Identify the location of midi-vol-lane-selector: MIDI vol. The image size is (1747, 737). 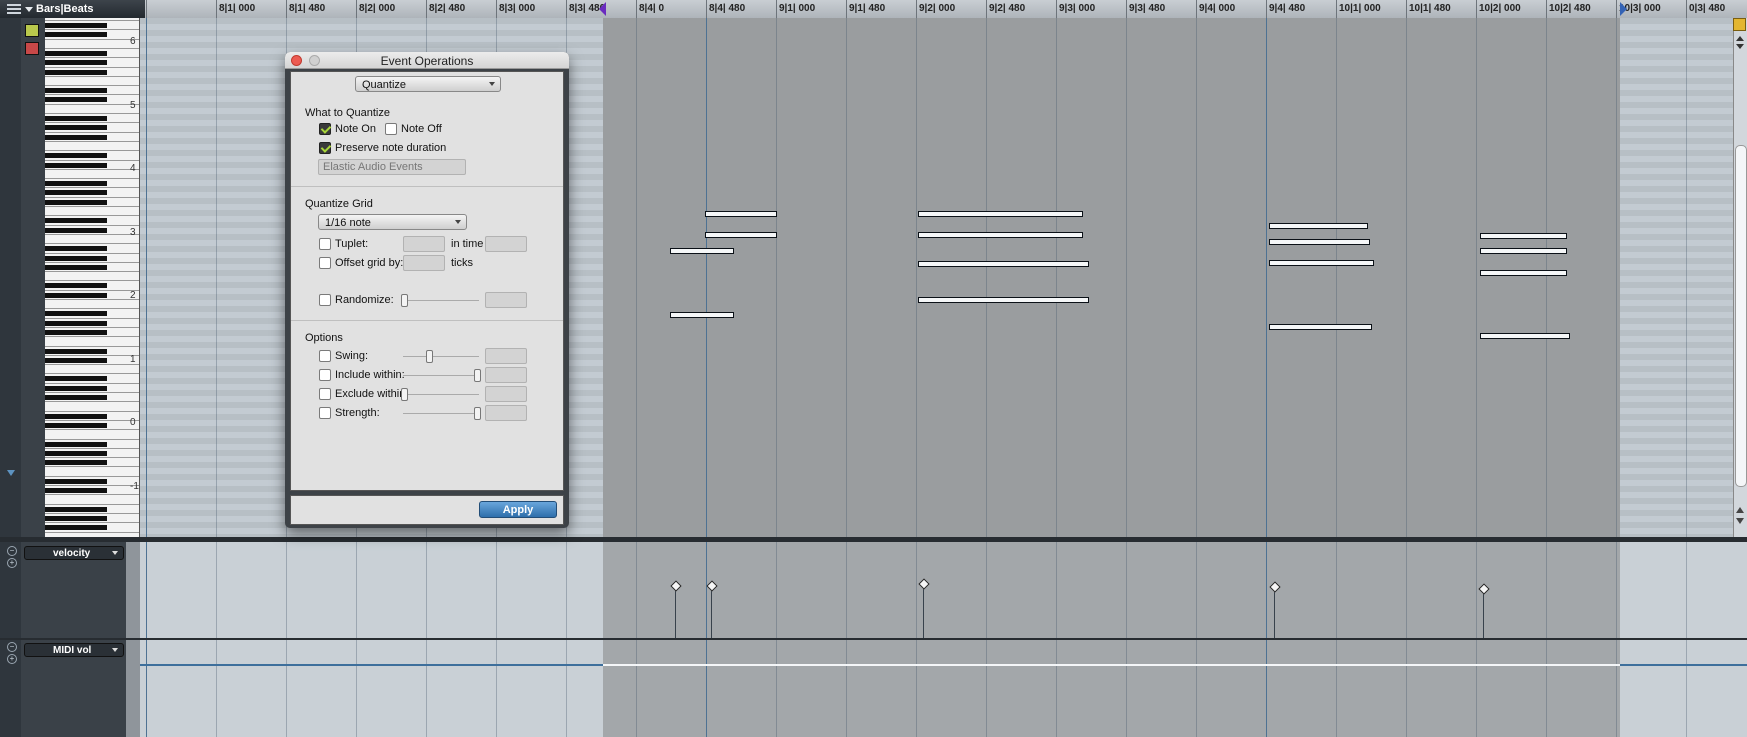
(74, 650).